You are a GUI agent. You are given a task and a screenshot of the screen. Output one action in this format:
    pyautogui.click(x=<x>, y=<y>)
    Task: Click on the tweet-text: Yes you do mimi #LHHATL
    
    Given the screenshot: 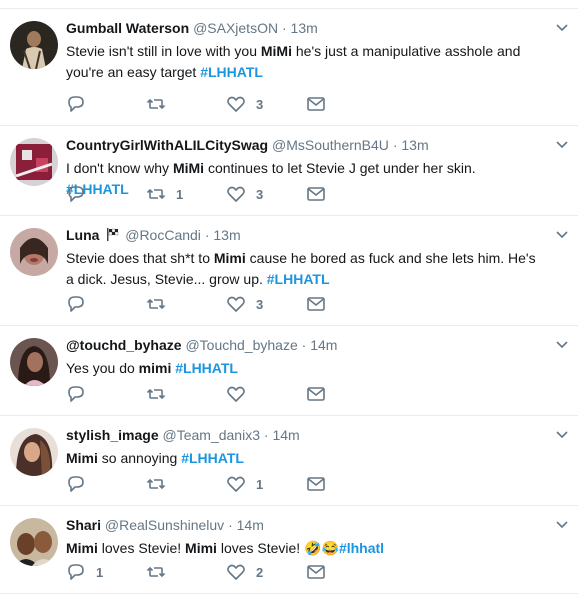 What is the action you would take?
    pyautogui.click(x=302, y=368)
    